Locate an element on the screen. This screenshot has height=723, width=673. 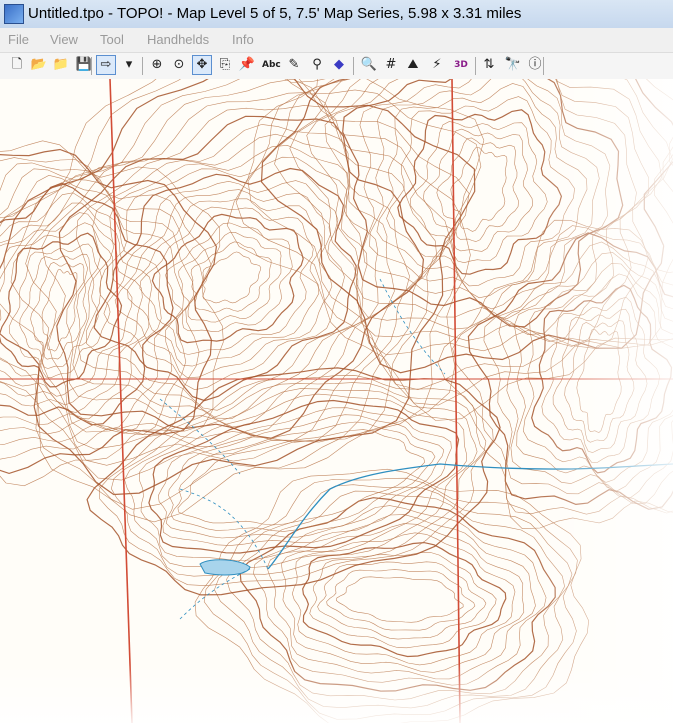
open-map-icon: 📁 is located at coordinates (61, 65).